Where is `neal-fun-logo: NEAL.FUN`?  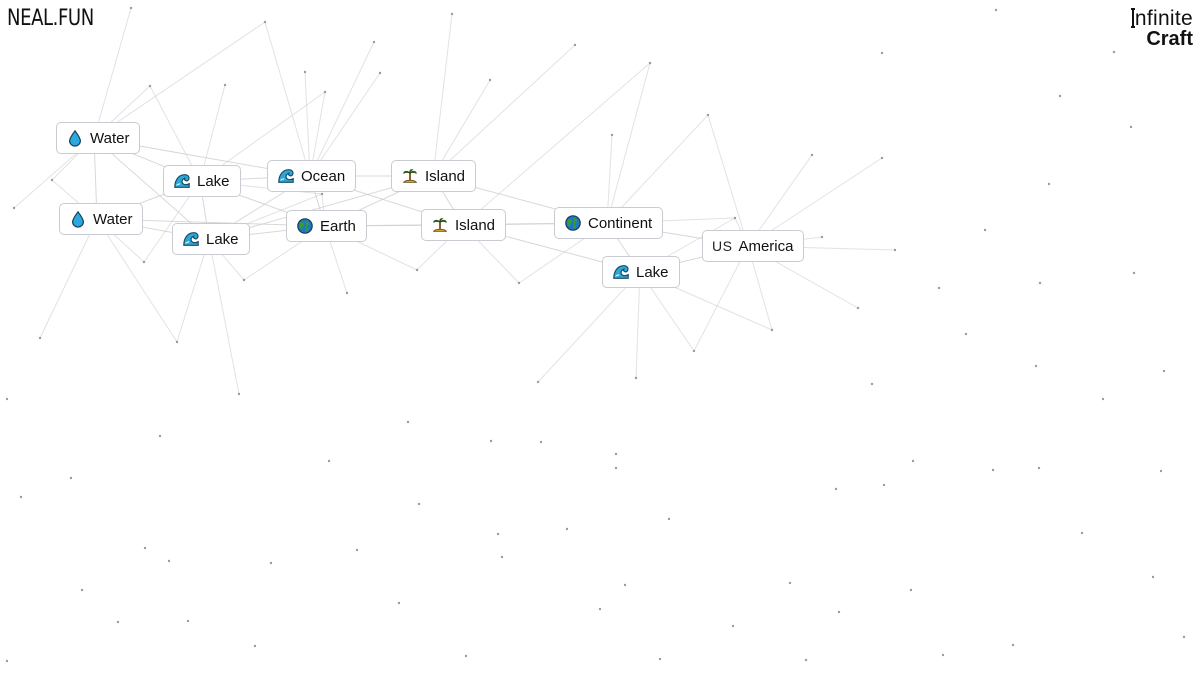 neal-fun-logo: NEAL.FUN is located at coordinates (50, 18).